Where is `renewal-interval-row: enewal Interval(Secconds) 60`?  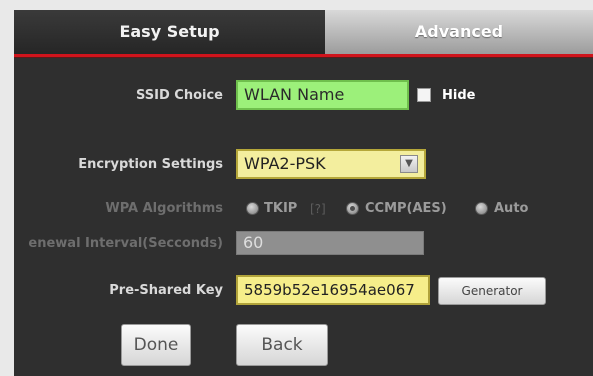
renewal-interval-row: enewal Interval(Secconds) 60 is located at coordinates (303, 244).